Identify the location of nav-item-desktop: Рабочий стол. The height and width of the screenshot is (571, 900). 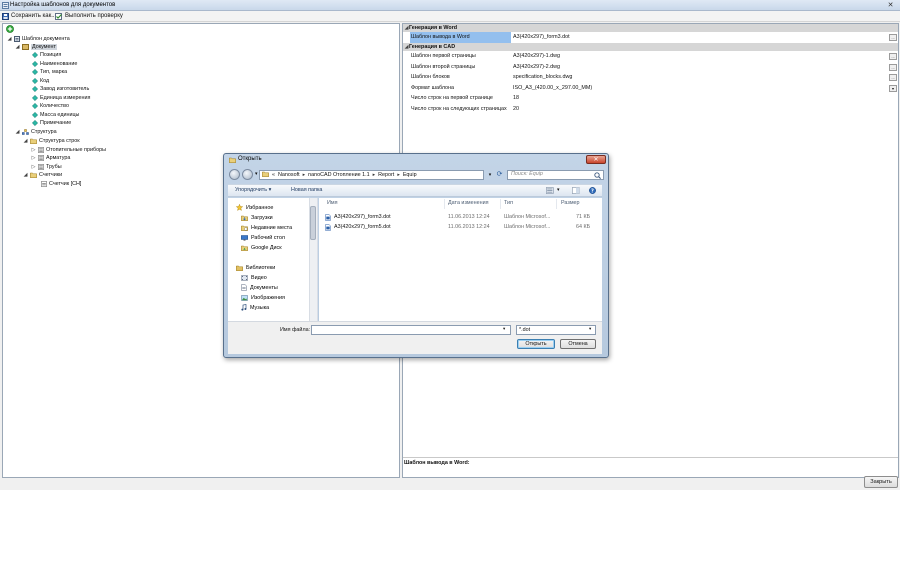
(263, 237).